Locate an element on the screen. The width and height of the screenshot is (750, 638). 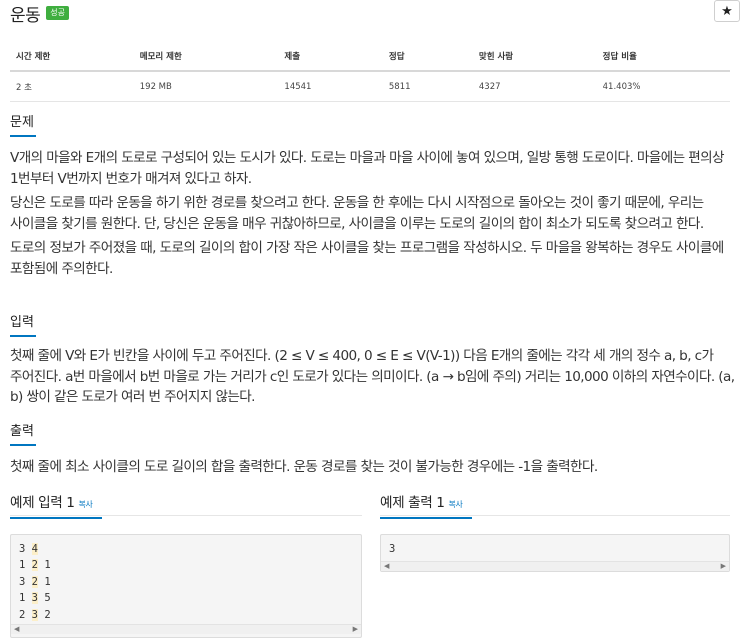
sample-output-underline is located at coordinates (426, 518).